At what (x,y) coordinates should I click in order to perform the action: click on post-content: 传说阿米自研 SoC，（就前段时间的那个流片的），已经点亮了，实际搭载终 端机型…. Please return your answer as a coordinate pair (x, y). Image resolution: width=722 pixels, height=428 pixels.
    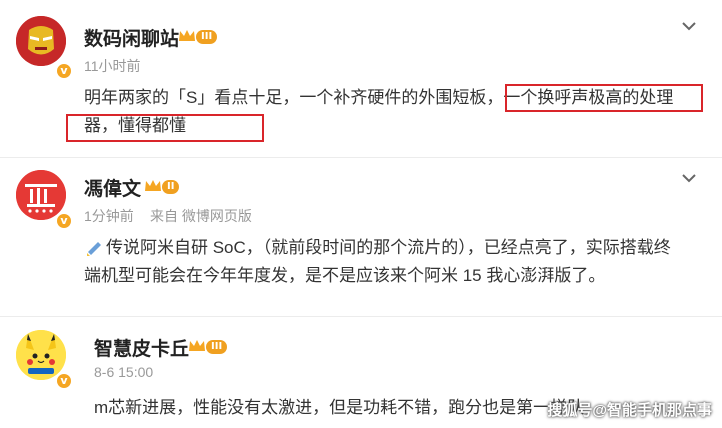
    Looking at the image, I should click on (399, 262).